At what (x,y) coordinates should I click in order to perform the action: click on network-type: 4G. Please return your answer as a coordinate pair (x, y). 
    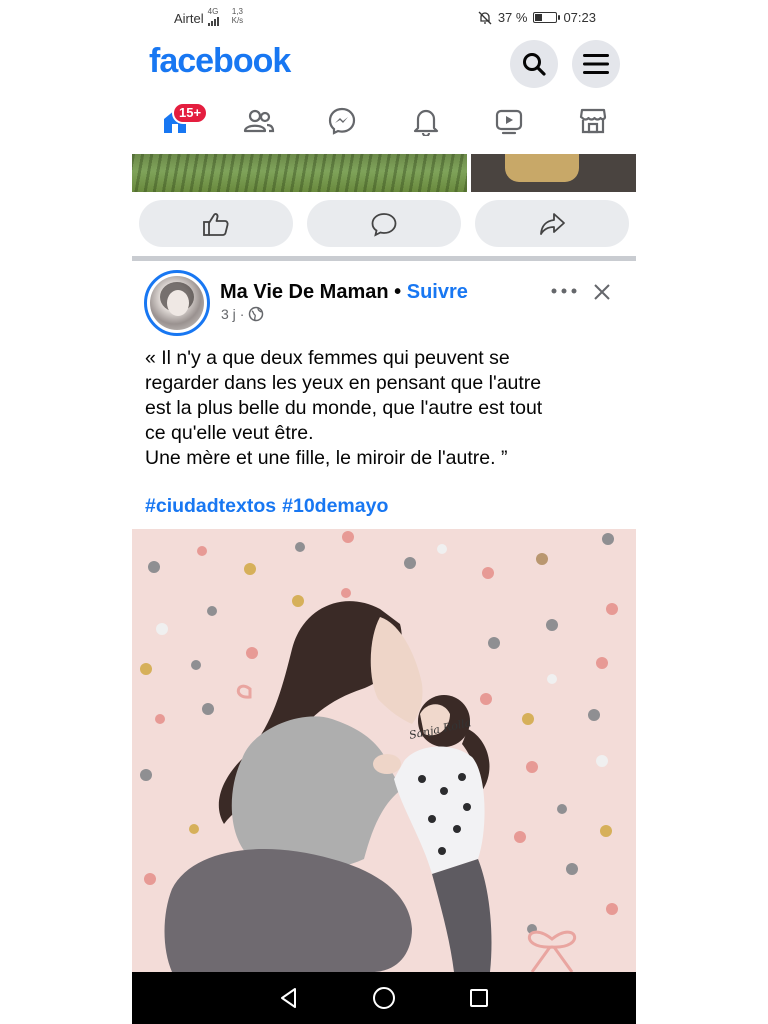
    Looking at the image, I should click on (214, 16).